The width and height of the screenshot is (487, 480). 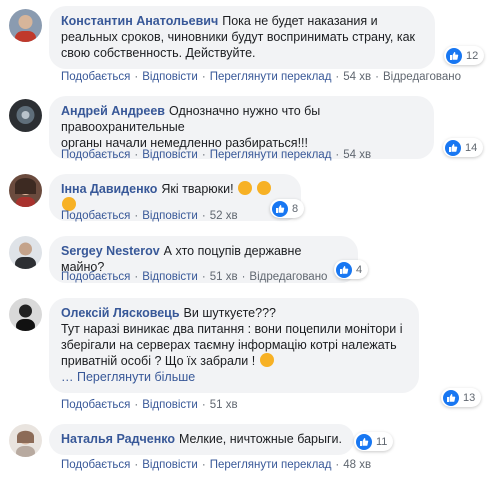 I want to click on timestamp: 48 хв, so click(x=357, y=465).